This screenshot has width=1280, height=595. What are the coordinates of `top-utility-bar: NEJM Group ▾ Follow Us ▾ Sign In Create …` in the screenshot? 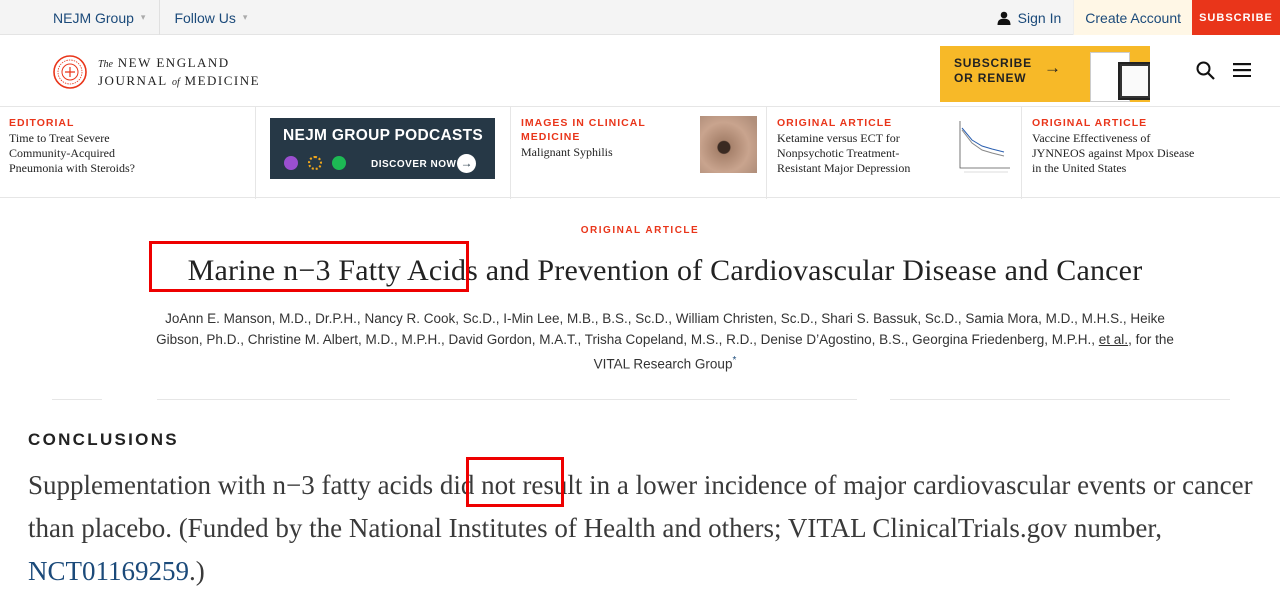 It's located at (640, 17).